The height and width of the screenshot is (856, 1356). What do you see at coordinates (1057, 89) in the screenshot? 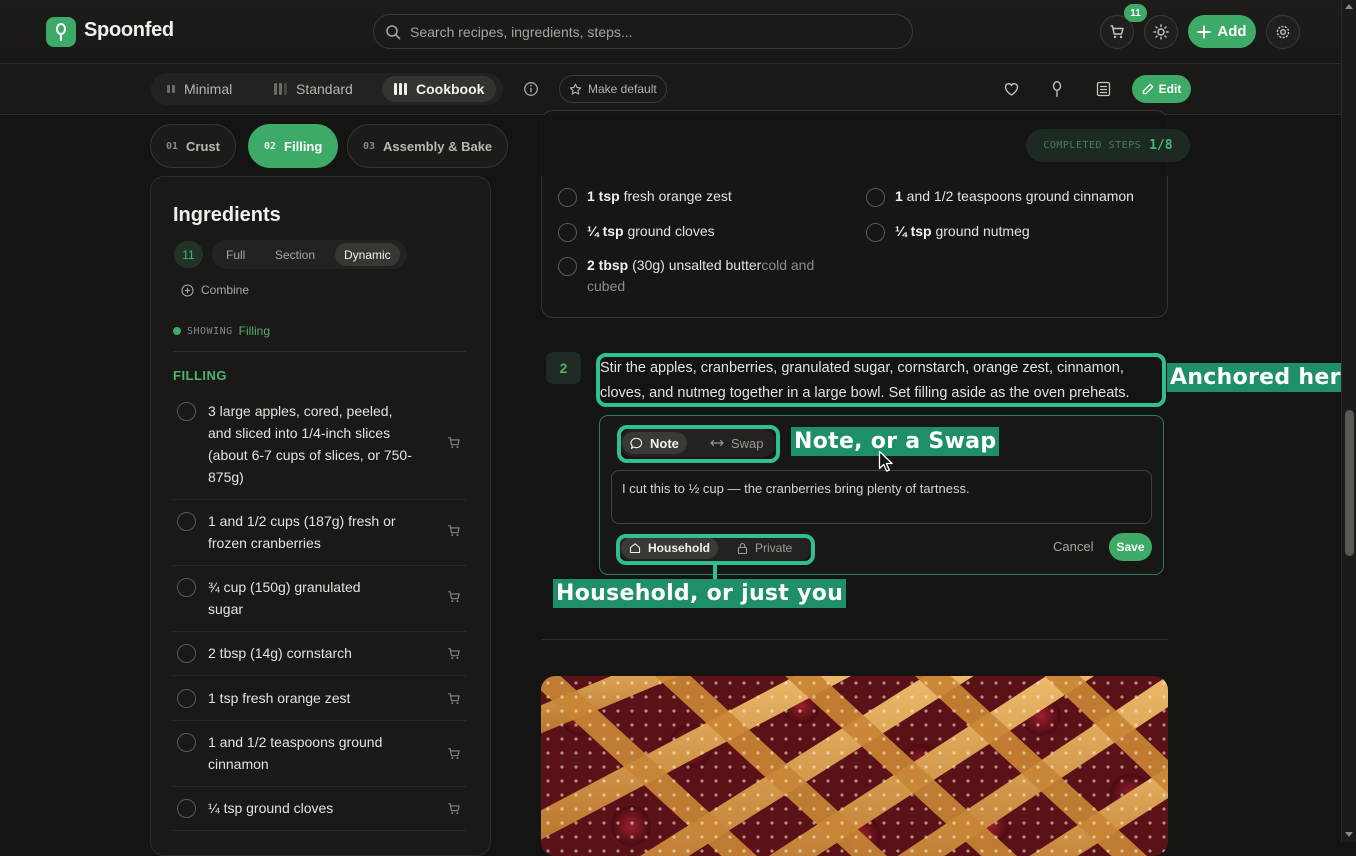
I see `pin-icon` at bounding box center [1057, 89].